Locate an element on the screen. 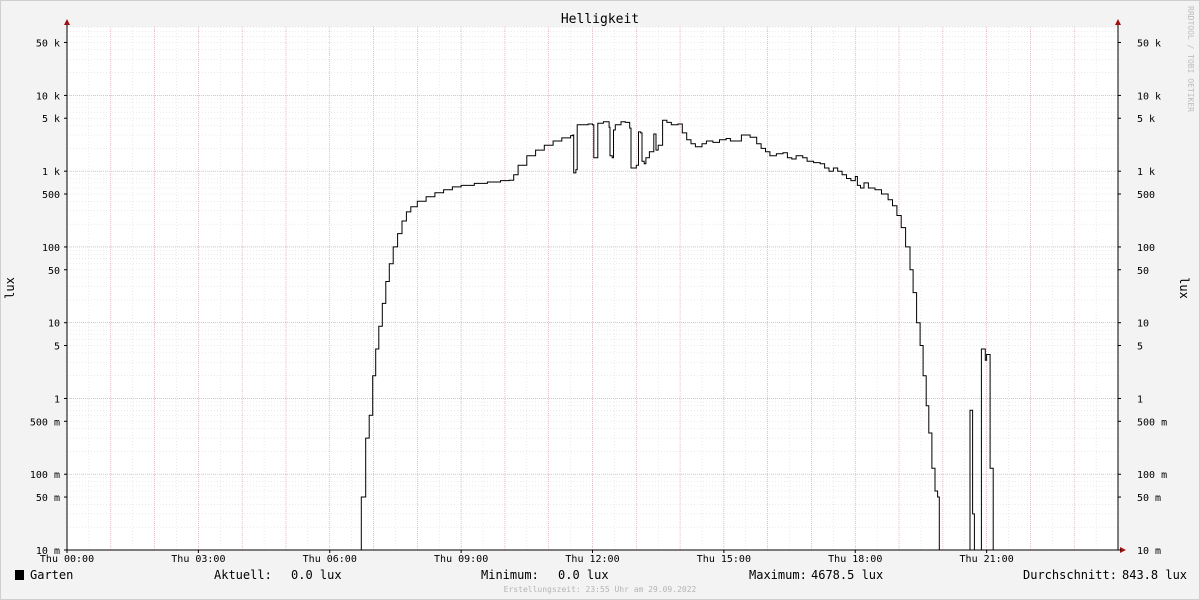 This screenshot has width=1200, height=600. x-tick-label: Thu 15:00 is located at coordinates (724, 559).